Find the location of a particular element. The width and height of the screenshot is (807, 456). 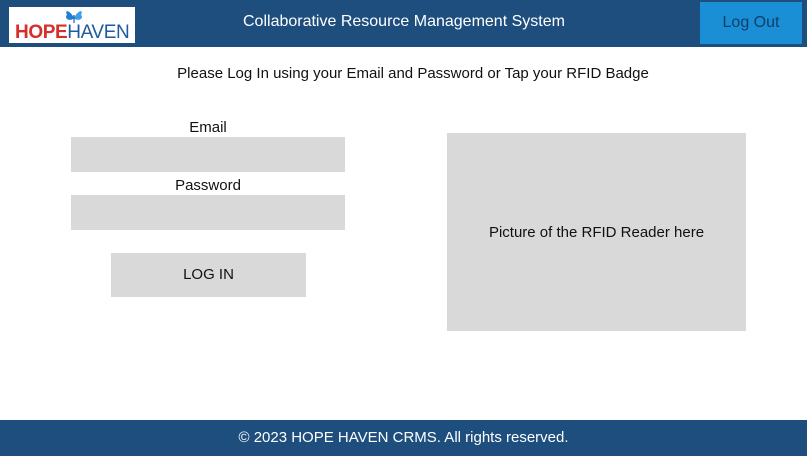

logo-text-hope: HOPE is located at coordinates (41, 32).